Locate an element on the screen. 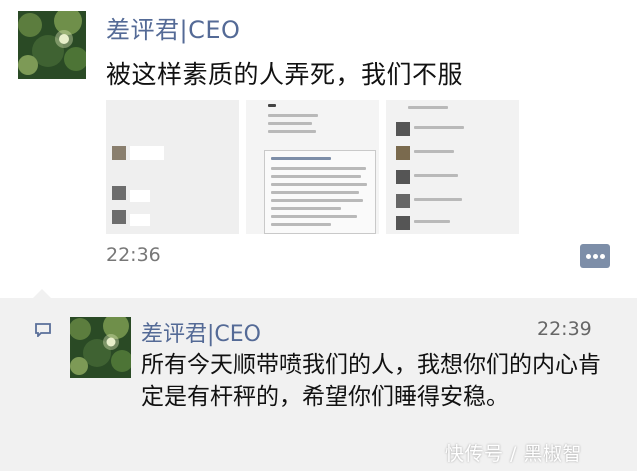 Image resolution: width=637 pixels, height=471 pixels. comment-icon is located at coordinates (43, 330).